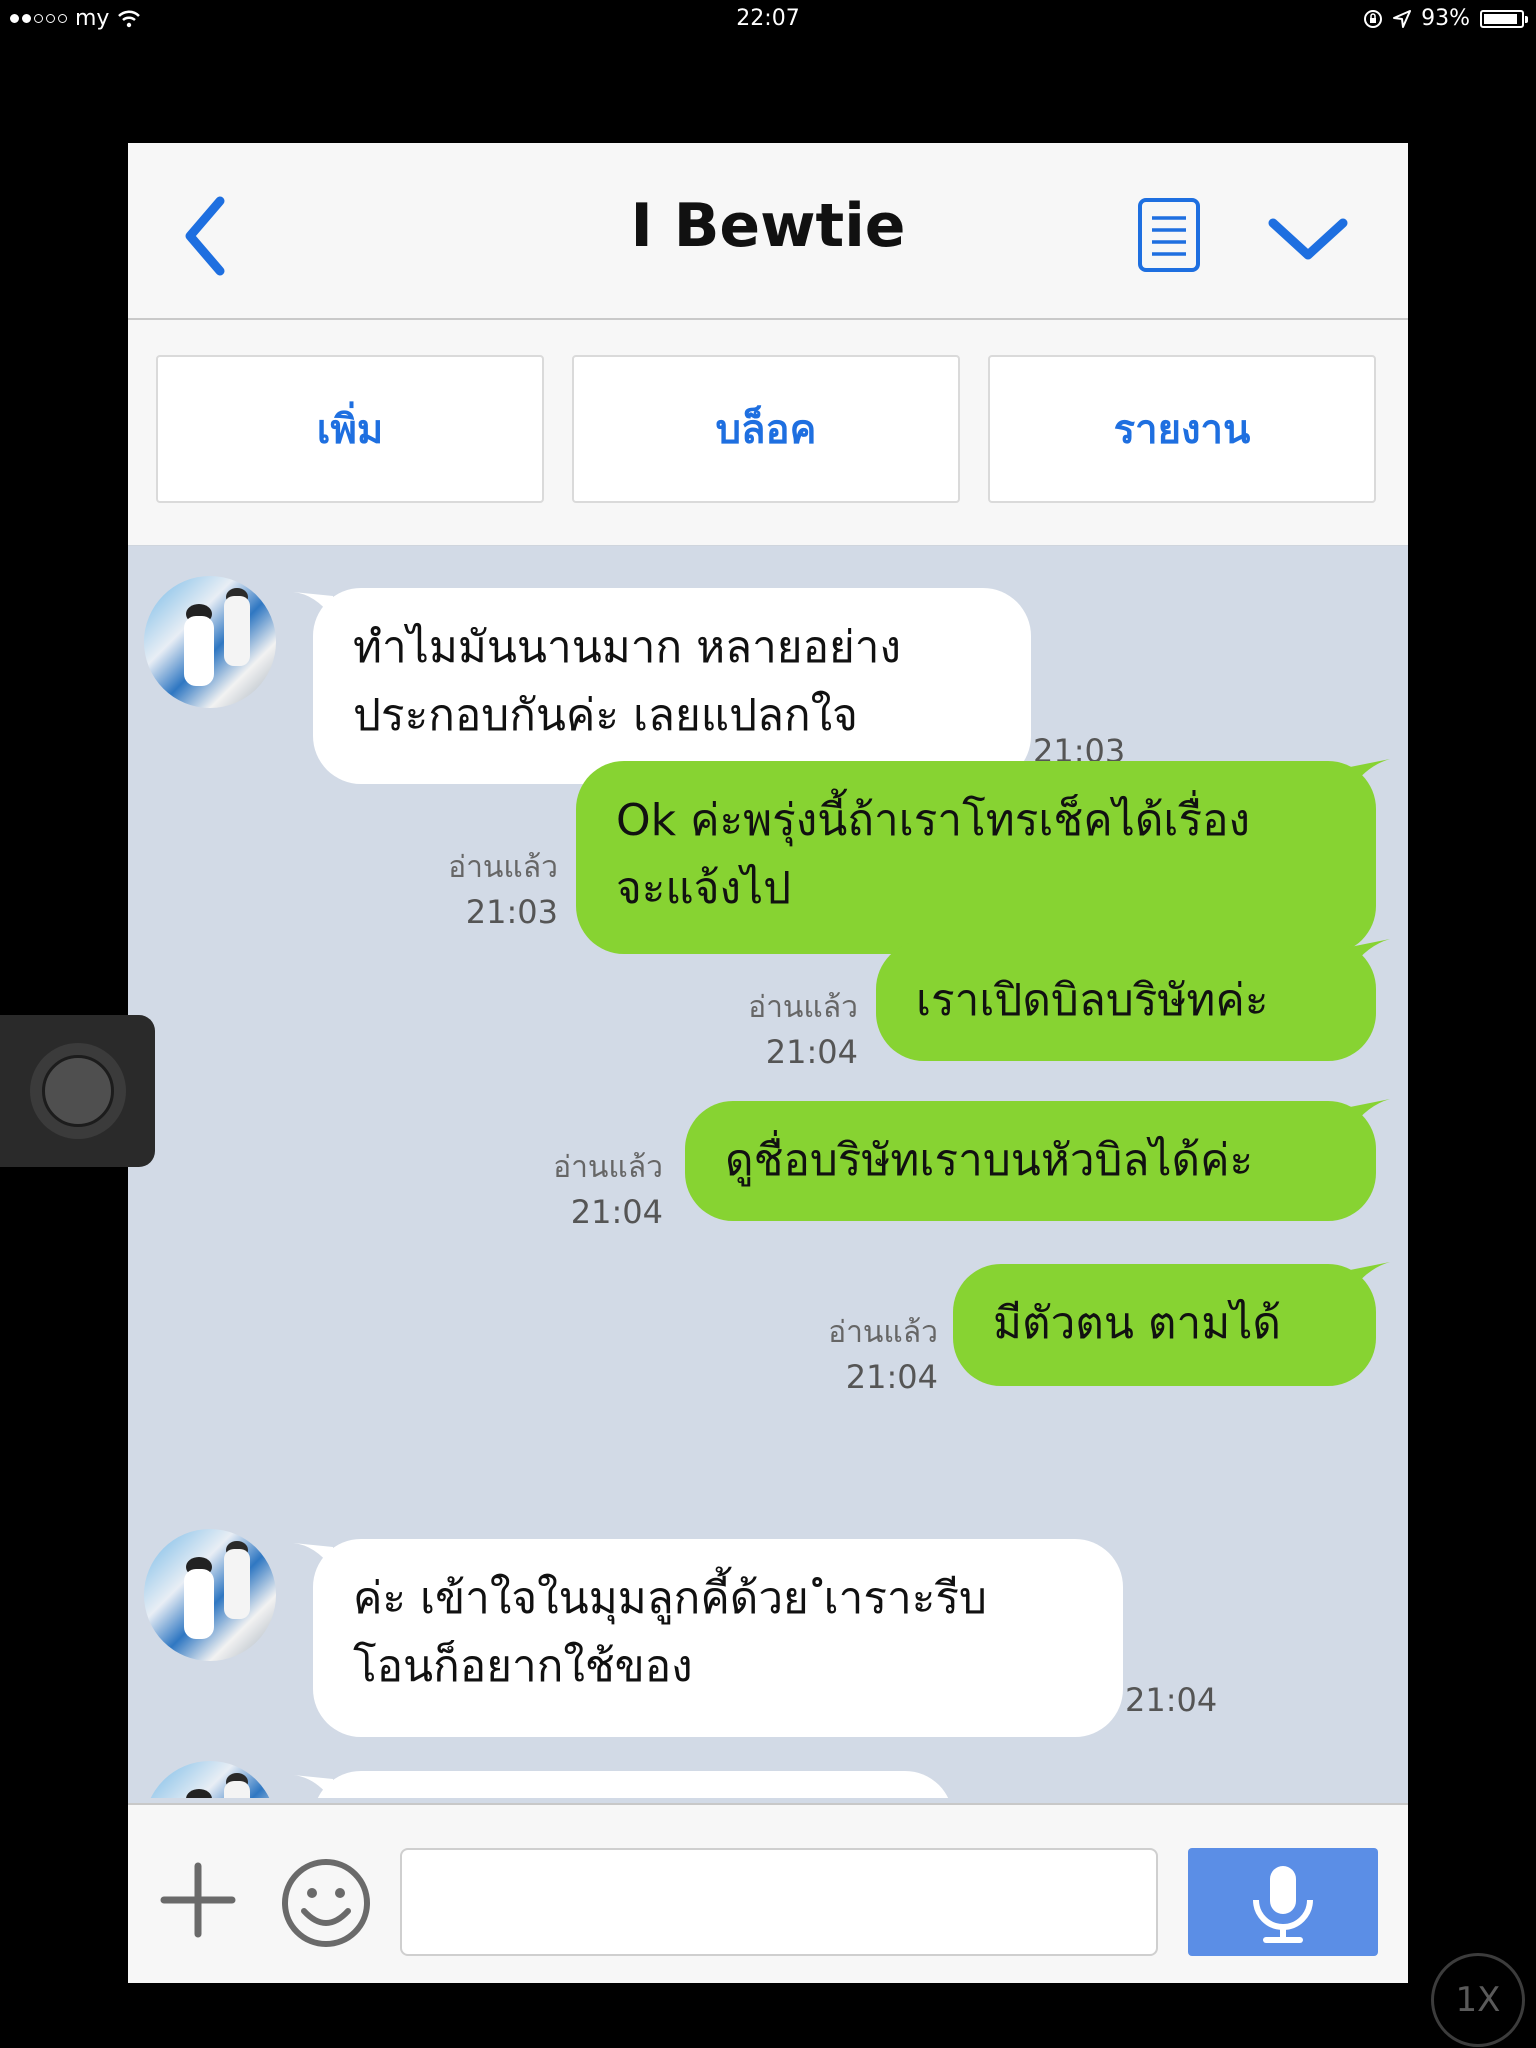 The width and height of the screenshot is (1536, 2048). What do you see at coordinates (766, 429) in the screenshot?
I see `block-button: บล็อค` at bounding box center [766, 429].